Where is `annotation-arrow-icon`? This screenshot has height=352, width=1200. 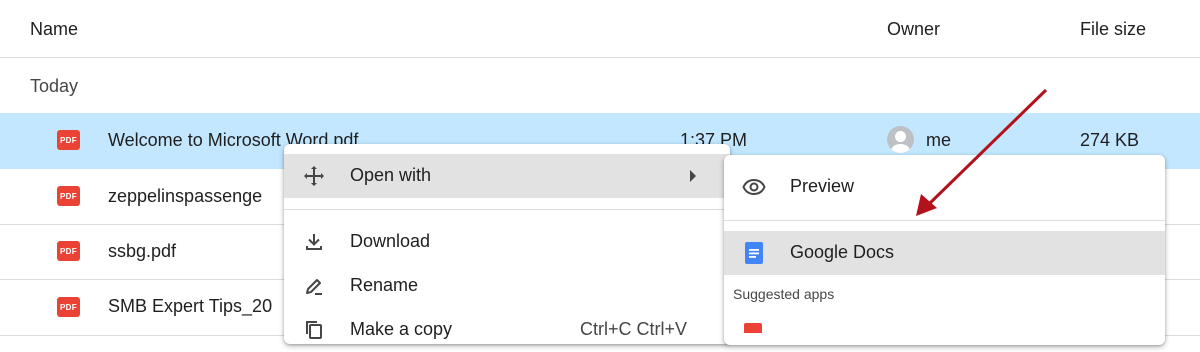
annotation-arrow-icon is located at coordinates (982, 152).